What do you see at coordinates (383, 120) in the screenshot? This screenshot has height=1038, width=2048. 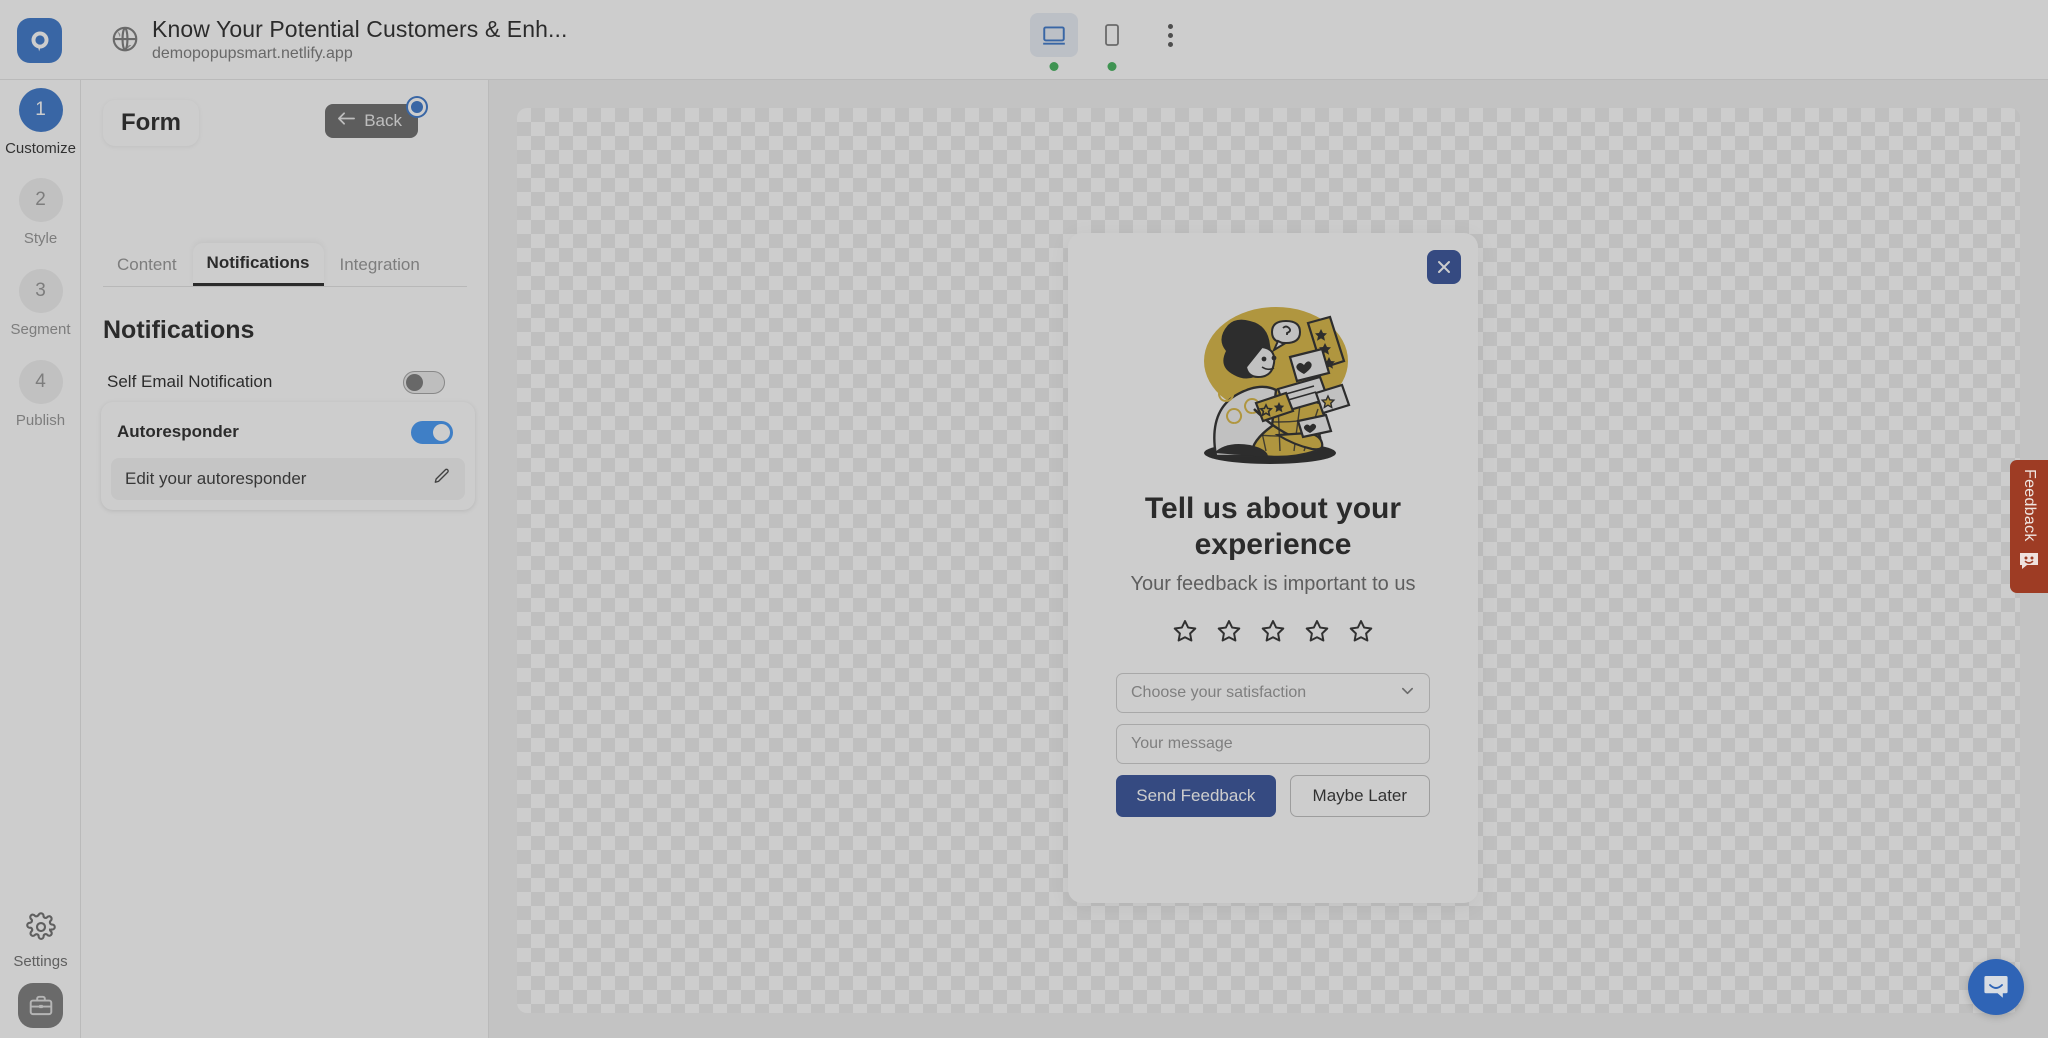 I see `back-button-label: Back` at bounding box center [383, 120].